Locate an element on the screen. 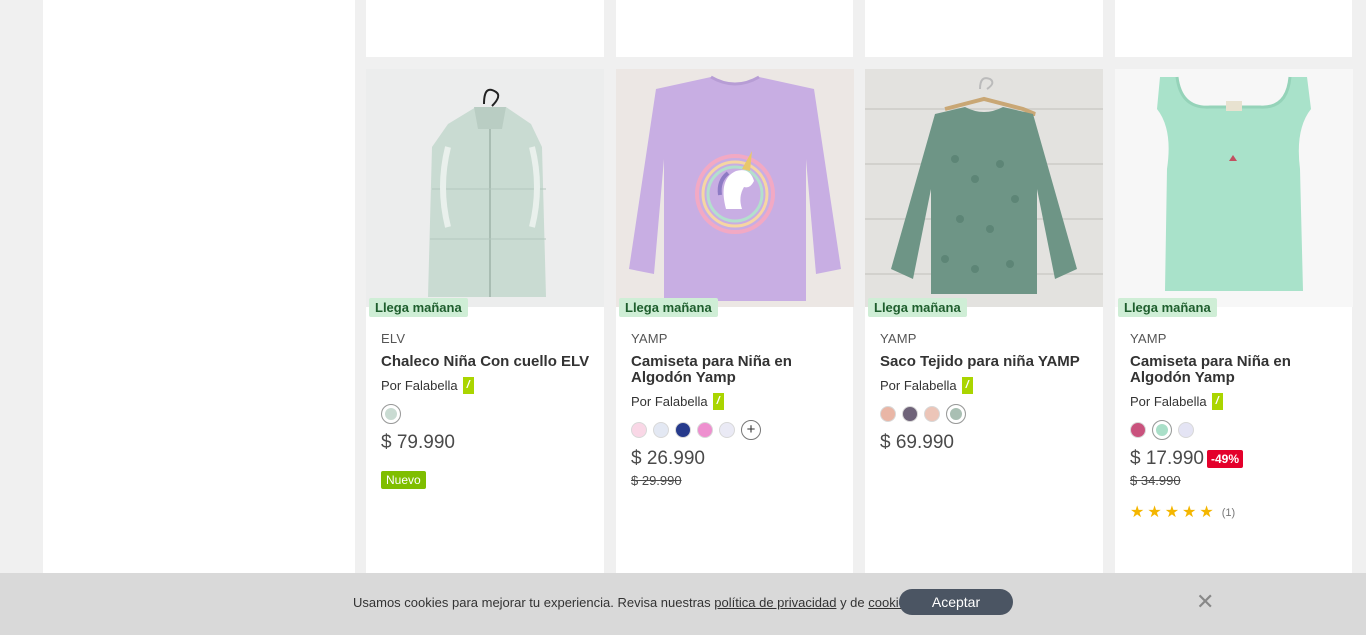 This screenshot has width=1366, height=635. product-price: $ 17.990 is located at coordinates (1167, 458).